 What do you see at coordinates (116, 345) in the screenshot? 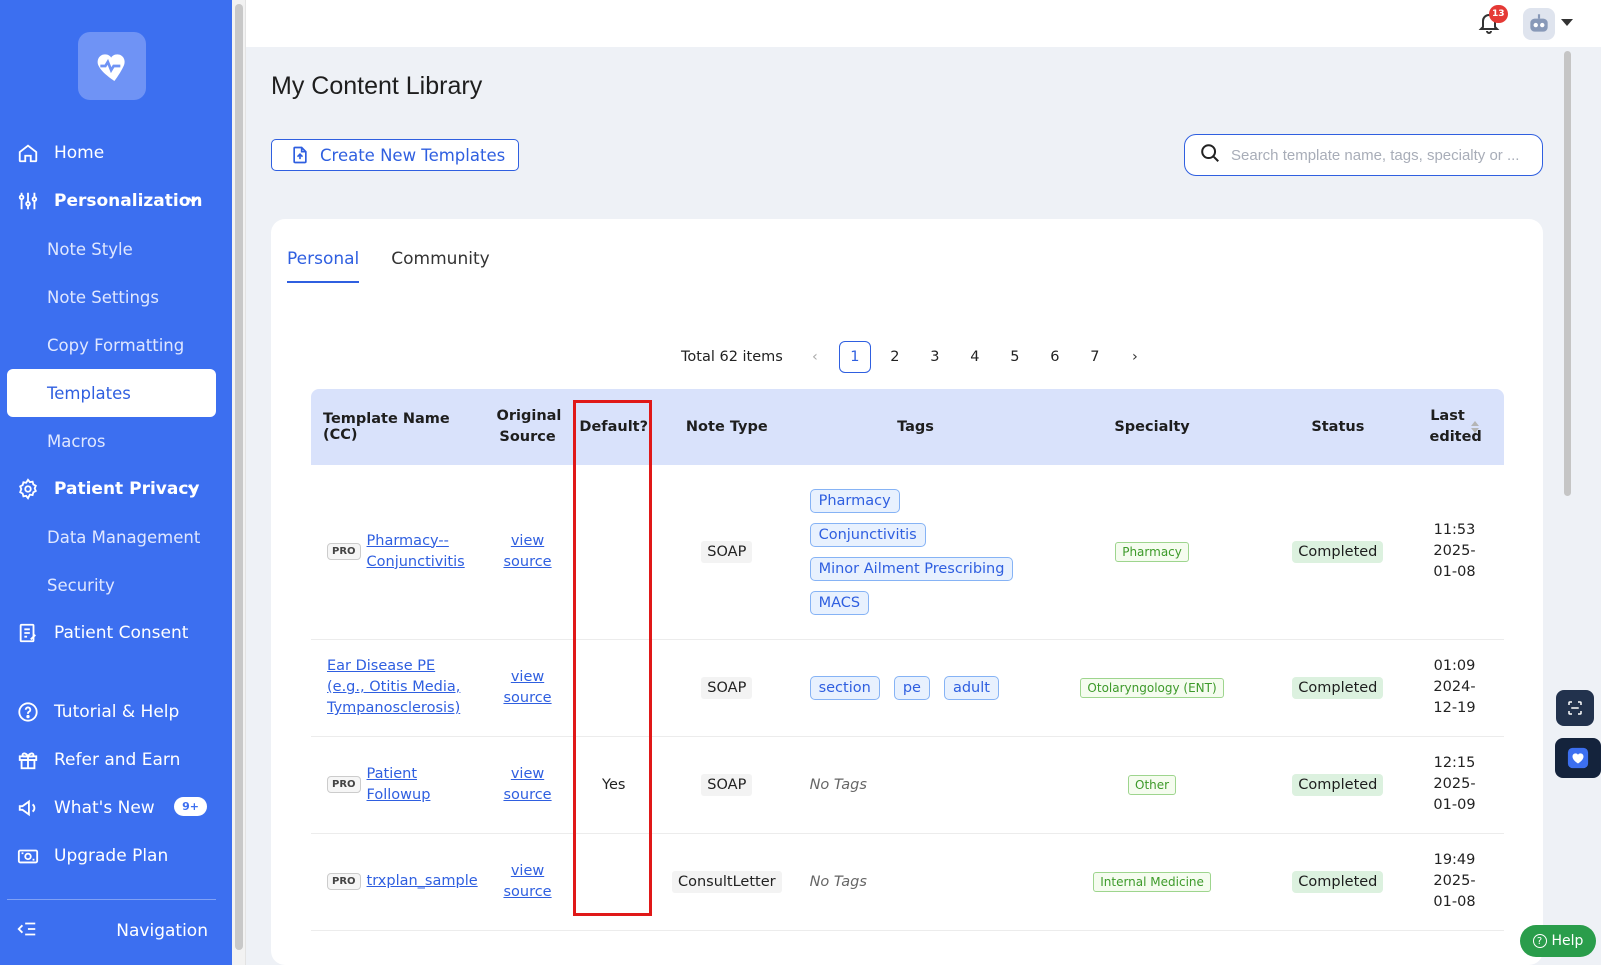
I see `sidebar-item-label: Copy Formatting` at bounding box center [116, 345].